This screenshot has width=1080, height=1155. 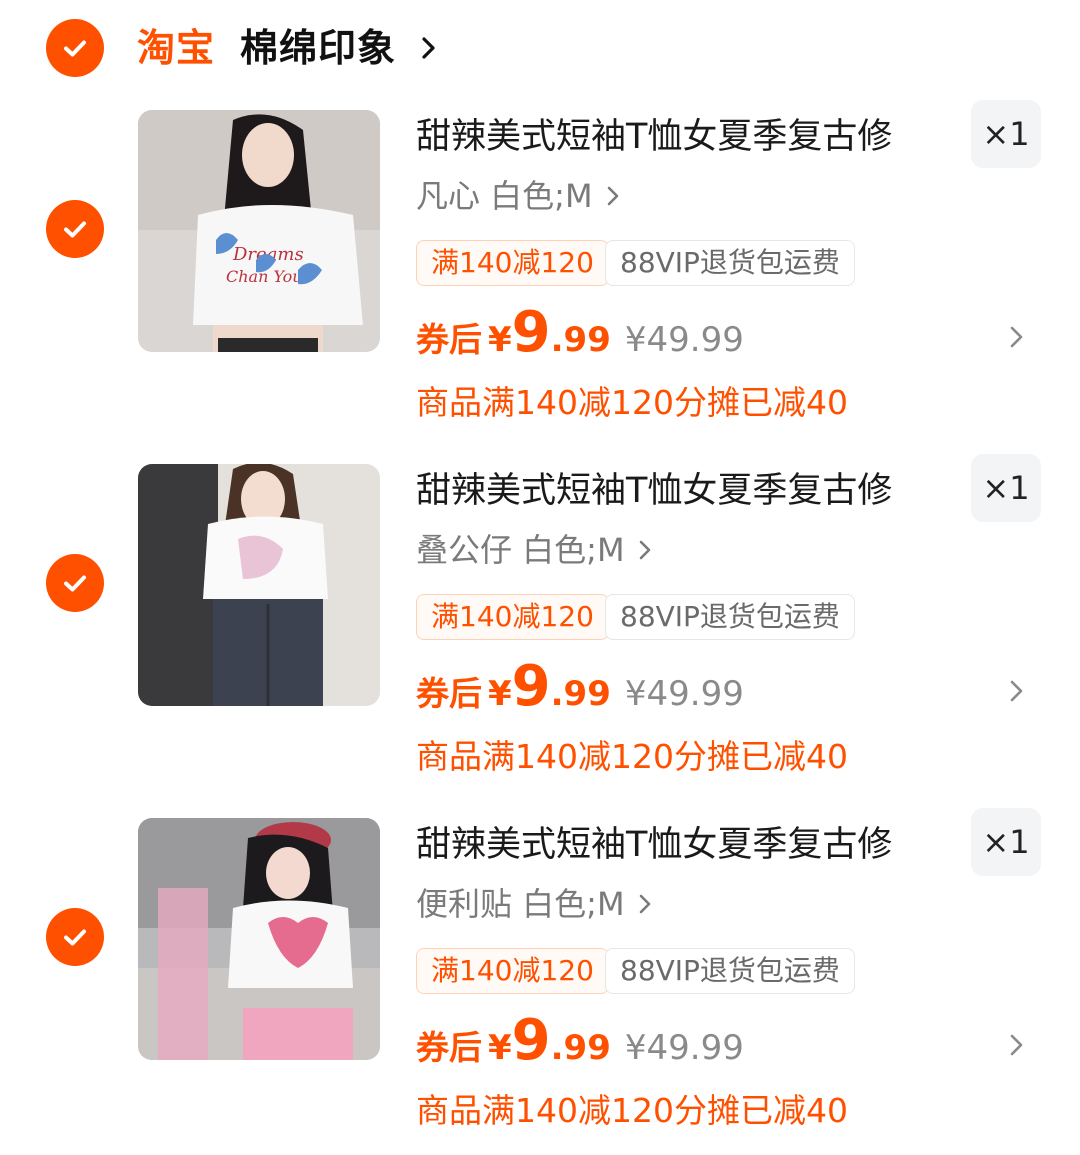 I want to click on sku-selector: 便利贴 白色;M, so click(x=534, y=904).